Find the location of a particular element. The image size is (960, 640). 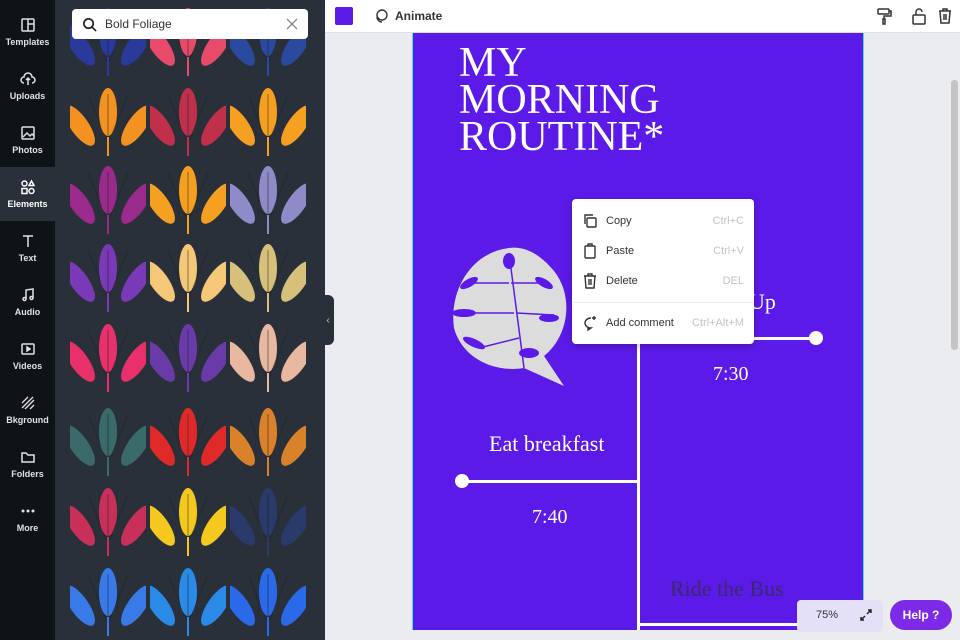

zoom-control: 75% is located at coordinates (840, 616).